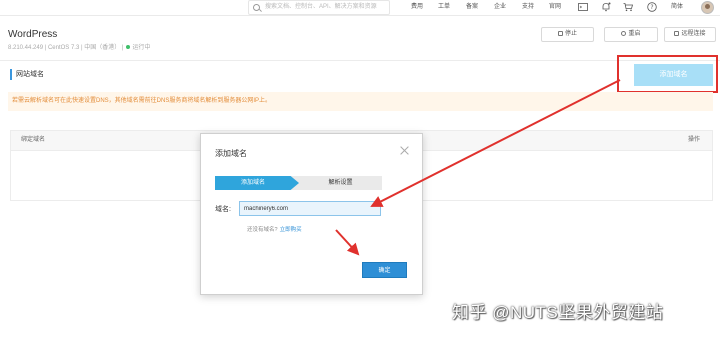 The height and width of the screenshot is (340, 720). Describe the element at coordinates (340, 183) in the screenshot. I see `step-dns-settings: 解析设置` at that location.